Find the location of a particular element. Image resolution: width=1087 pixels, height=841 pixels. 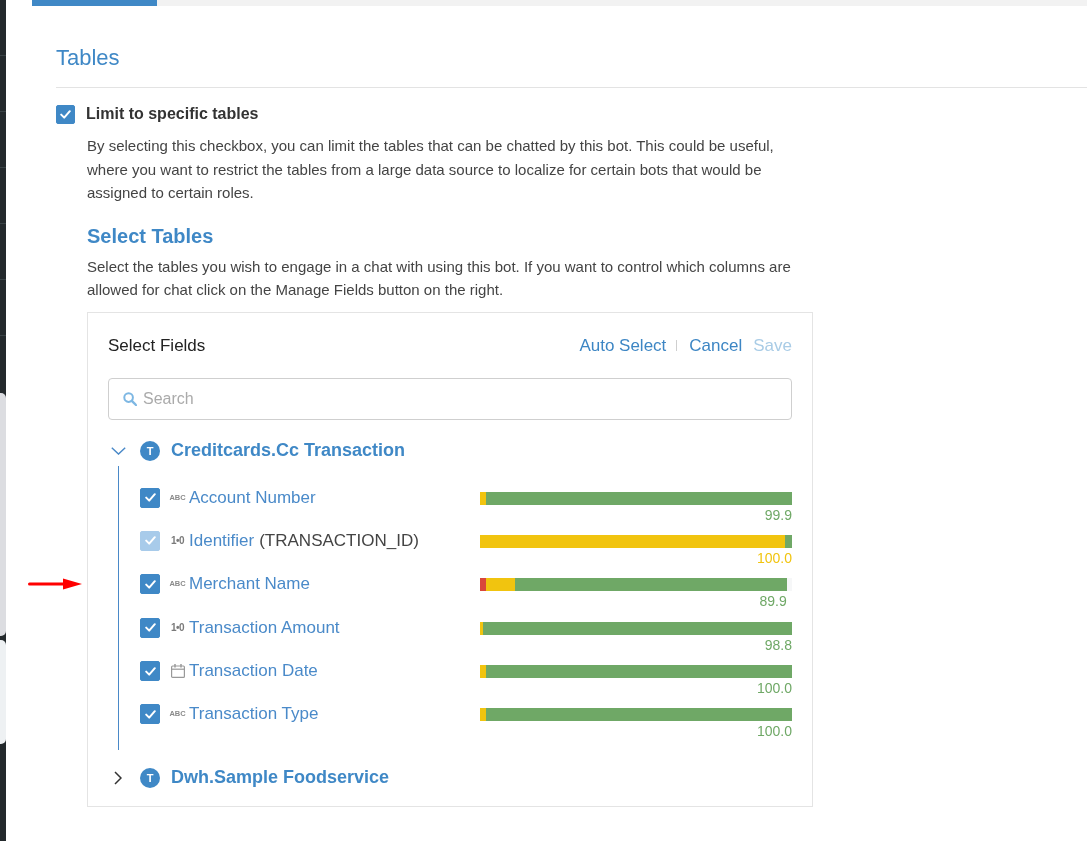

chevron-down-icon is located at coordinates (118, 450).